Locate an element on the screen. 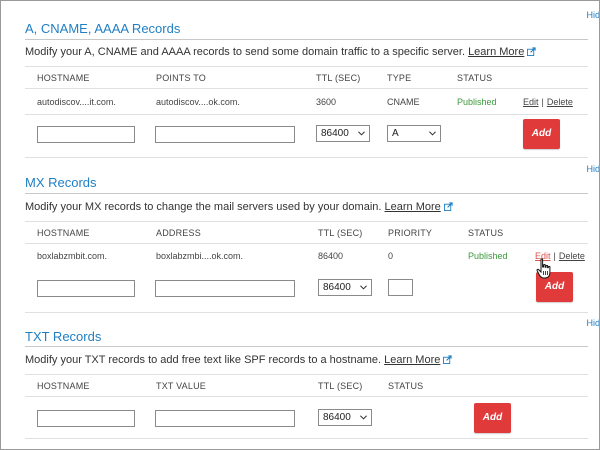 The height and width of the screenshot is (450, 600). txt-records-divider is located at coordinates (306, 346).